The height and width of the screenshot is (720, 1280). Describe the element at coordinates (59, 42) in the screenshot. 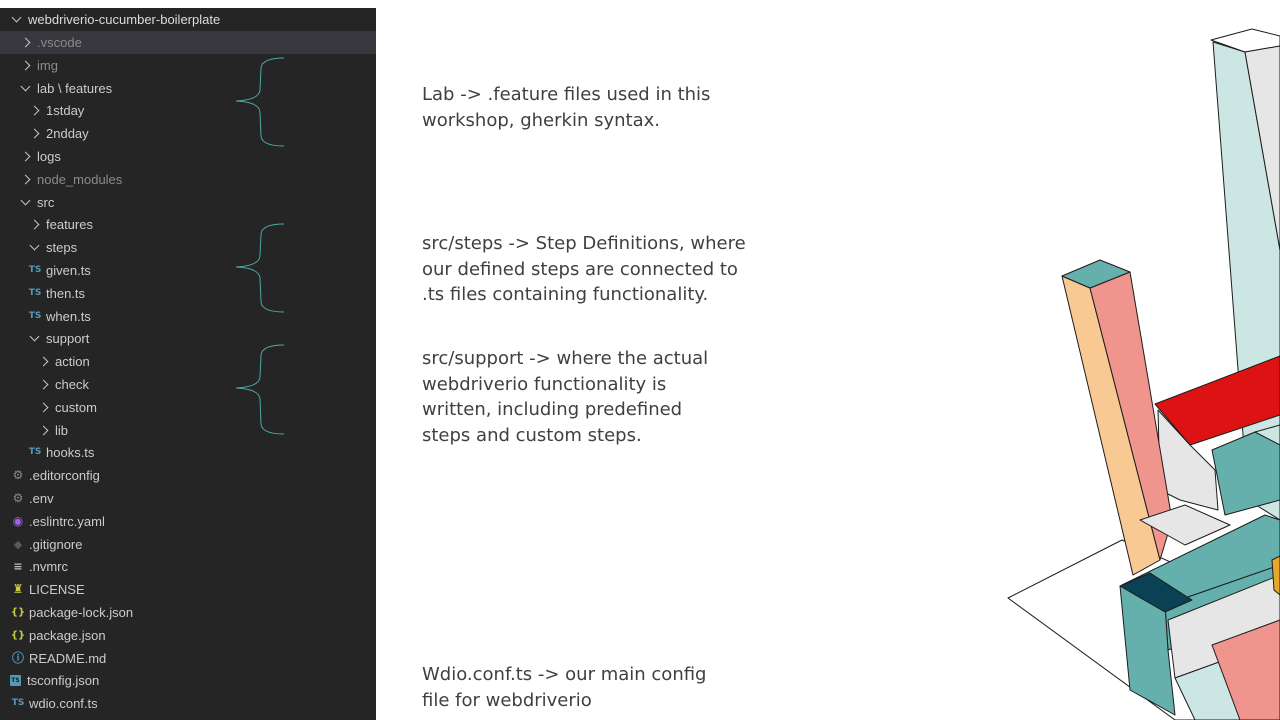

I see `tree-item-label: .vscode` at that location.